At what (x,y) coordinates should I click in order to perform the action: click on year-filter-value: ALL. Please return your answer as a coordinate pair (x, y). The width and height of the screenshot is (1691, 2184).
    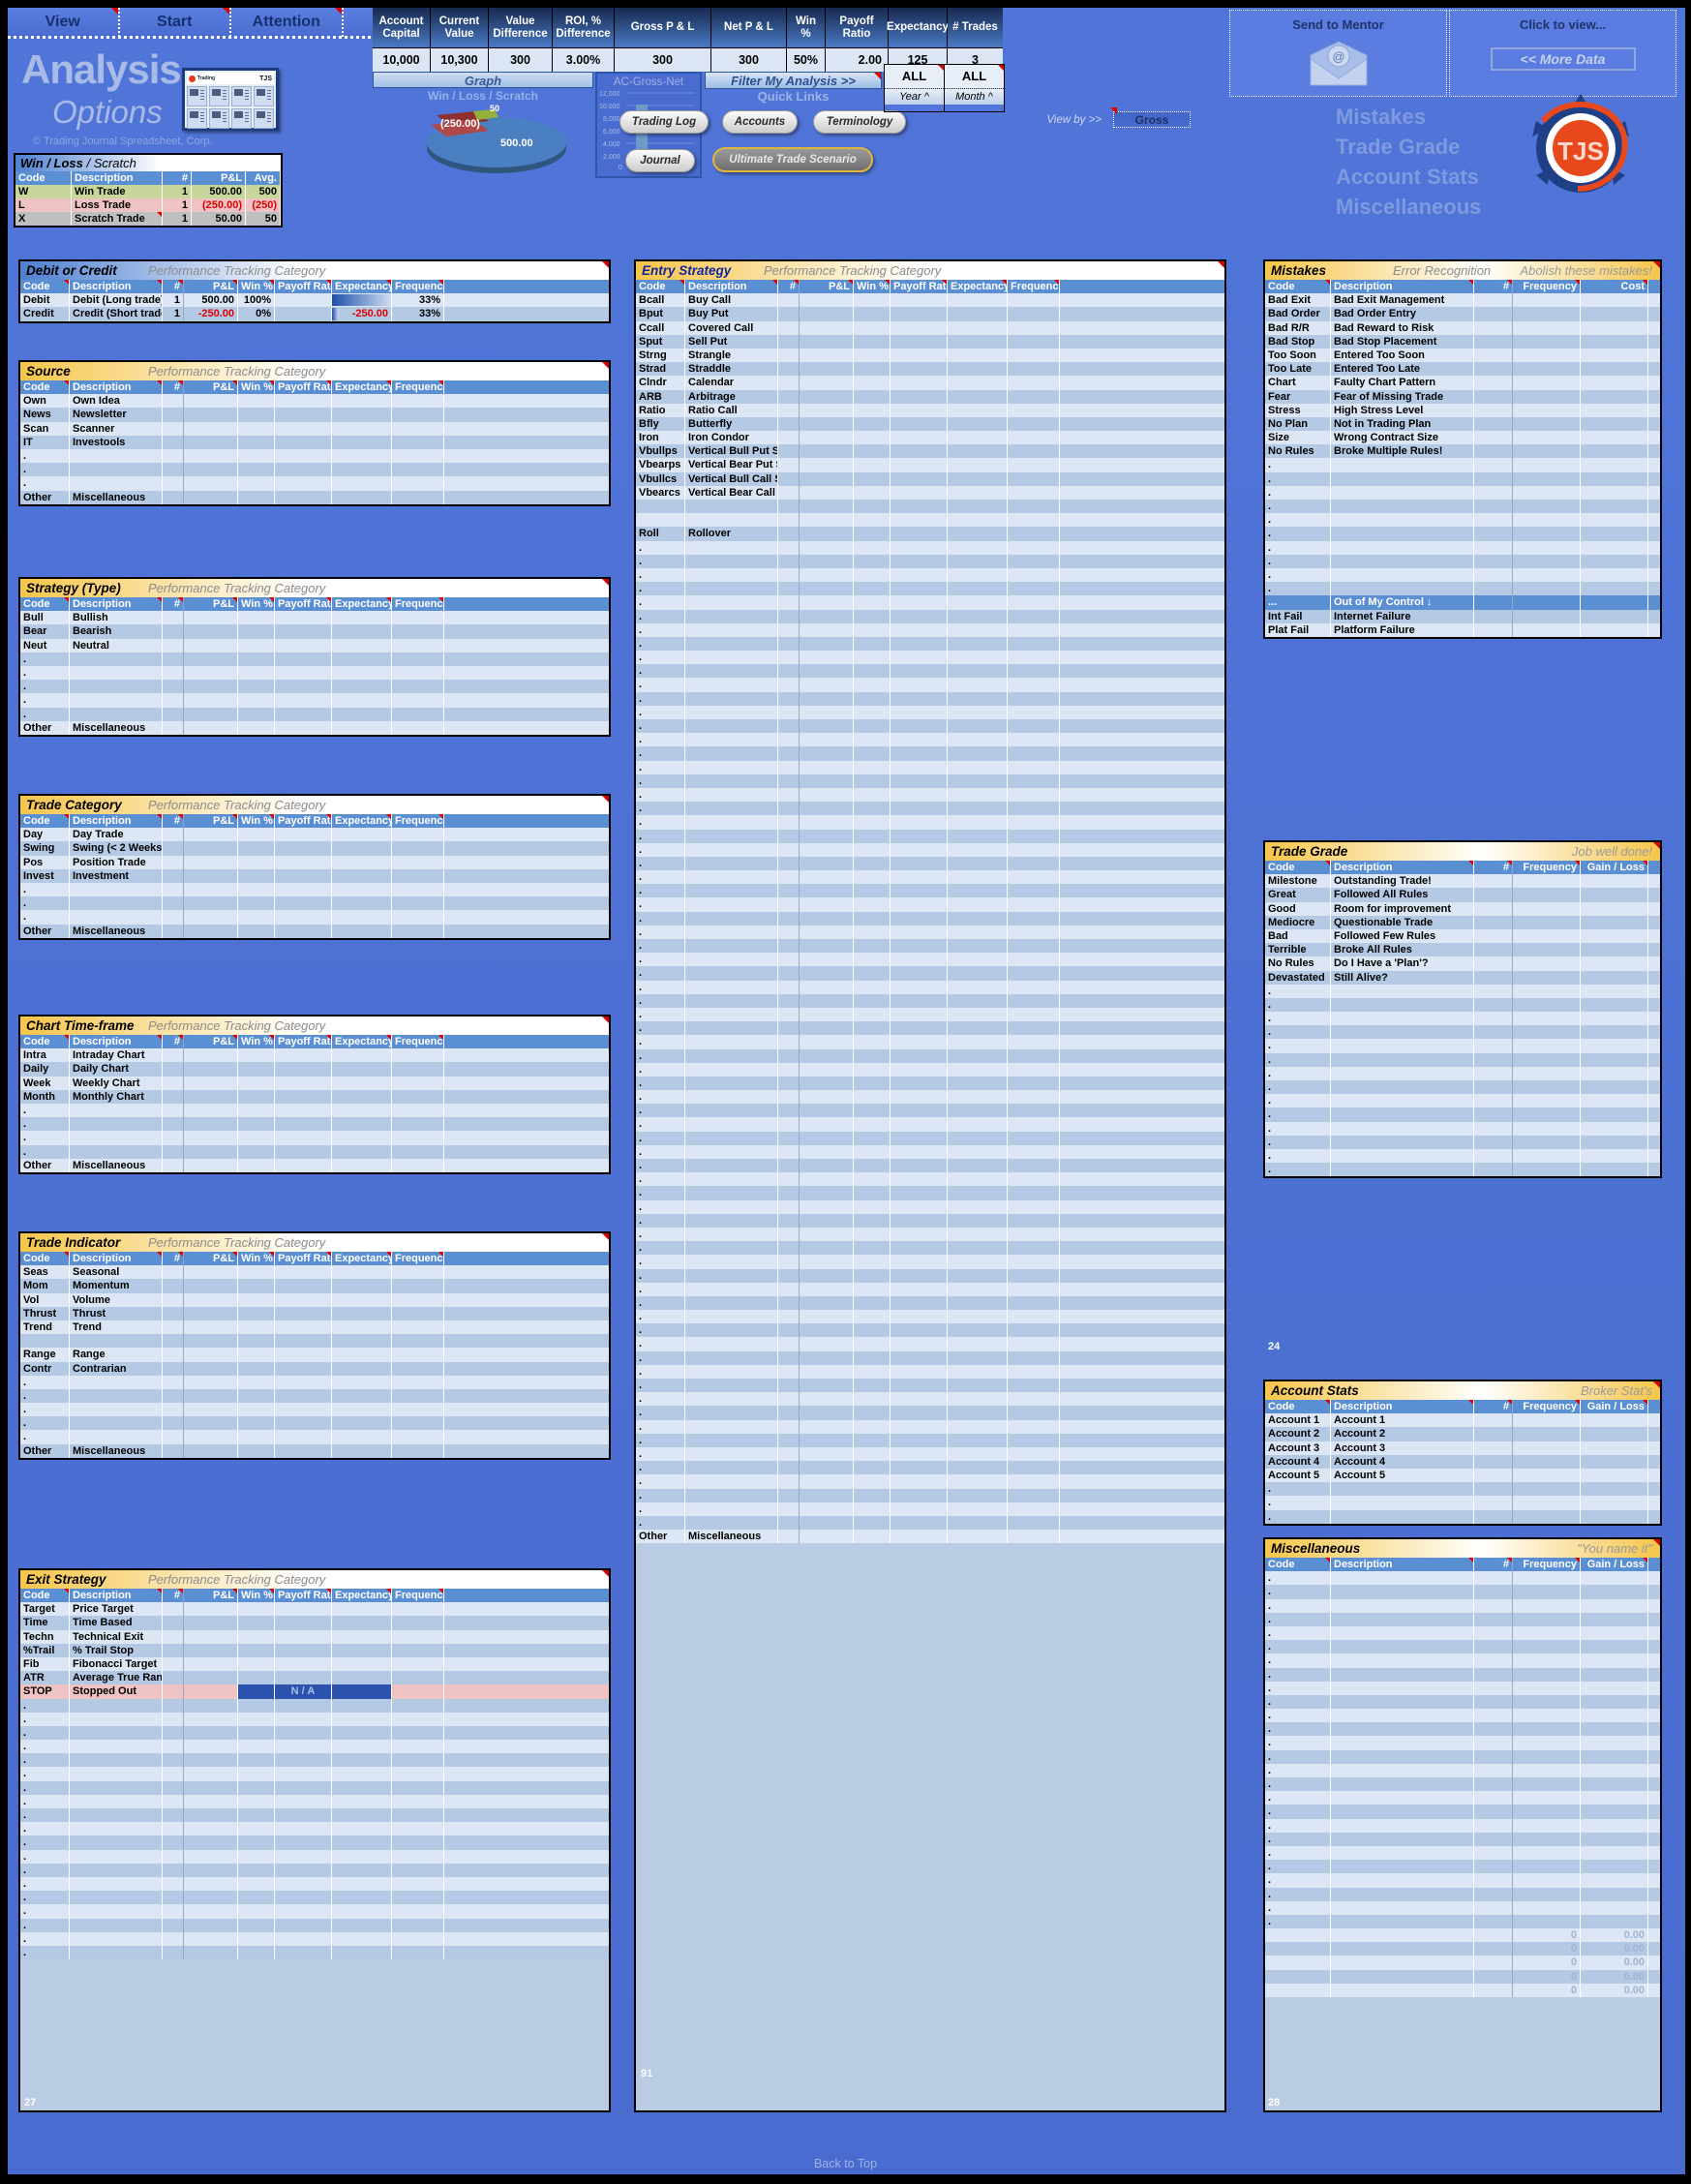
    Looking at the image, I should click on (914, 77).